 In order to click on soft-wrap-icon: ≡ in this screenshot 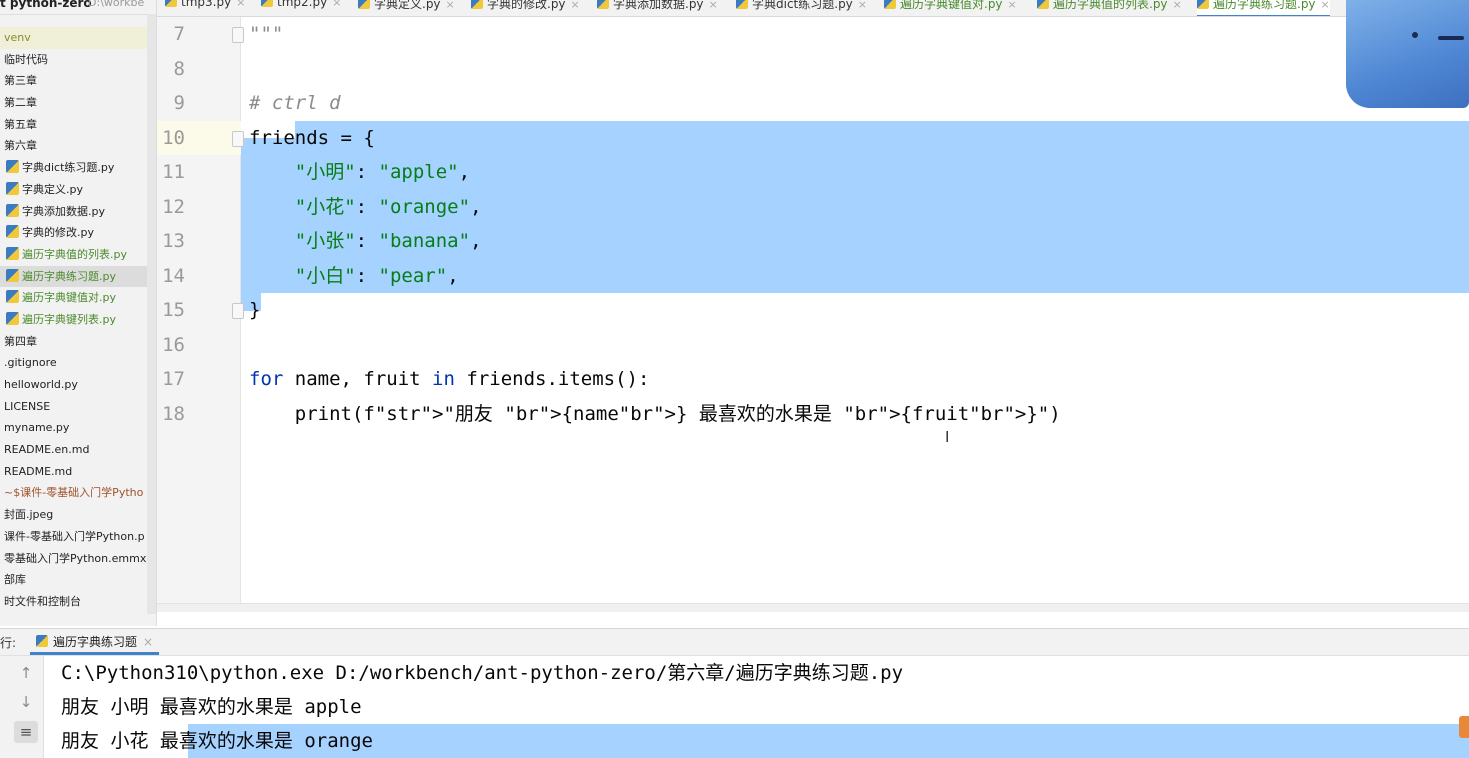, I will do `click(26, 732)`.